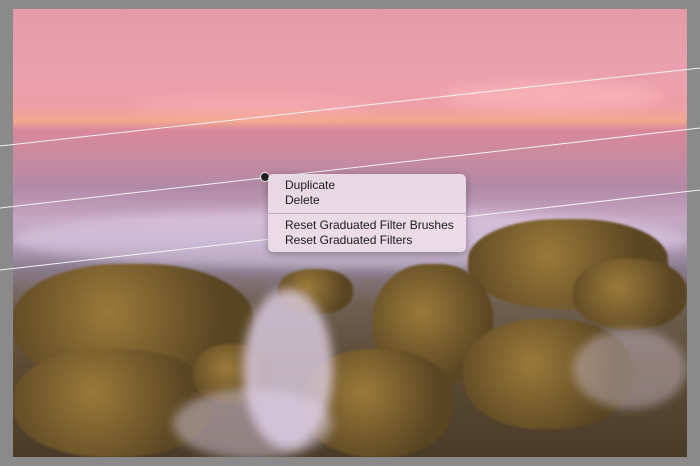 This screenshot has width=700, height=466. What do you see at coordinates (310, 185) in the screenshot?
I see `menu-item-duplicate: Duplicate` at bounding box center [310, 185].